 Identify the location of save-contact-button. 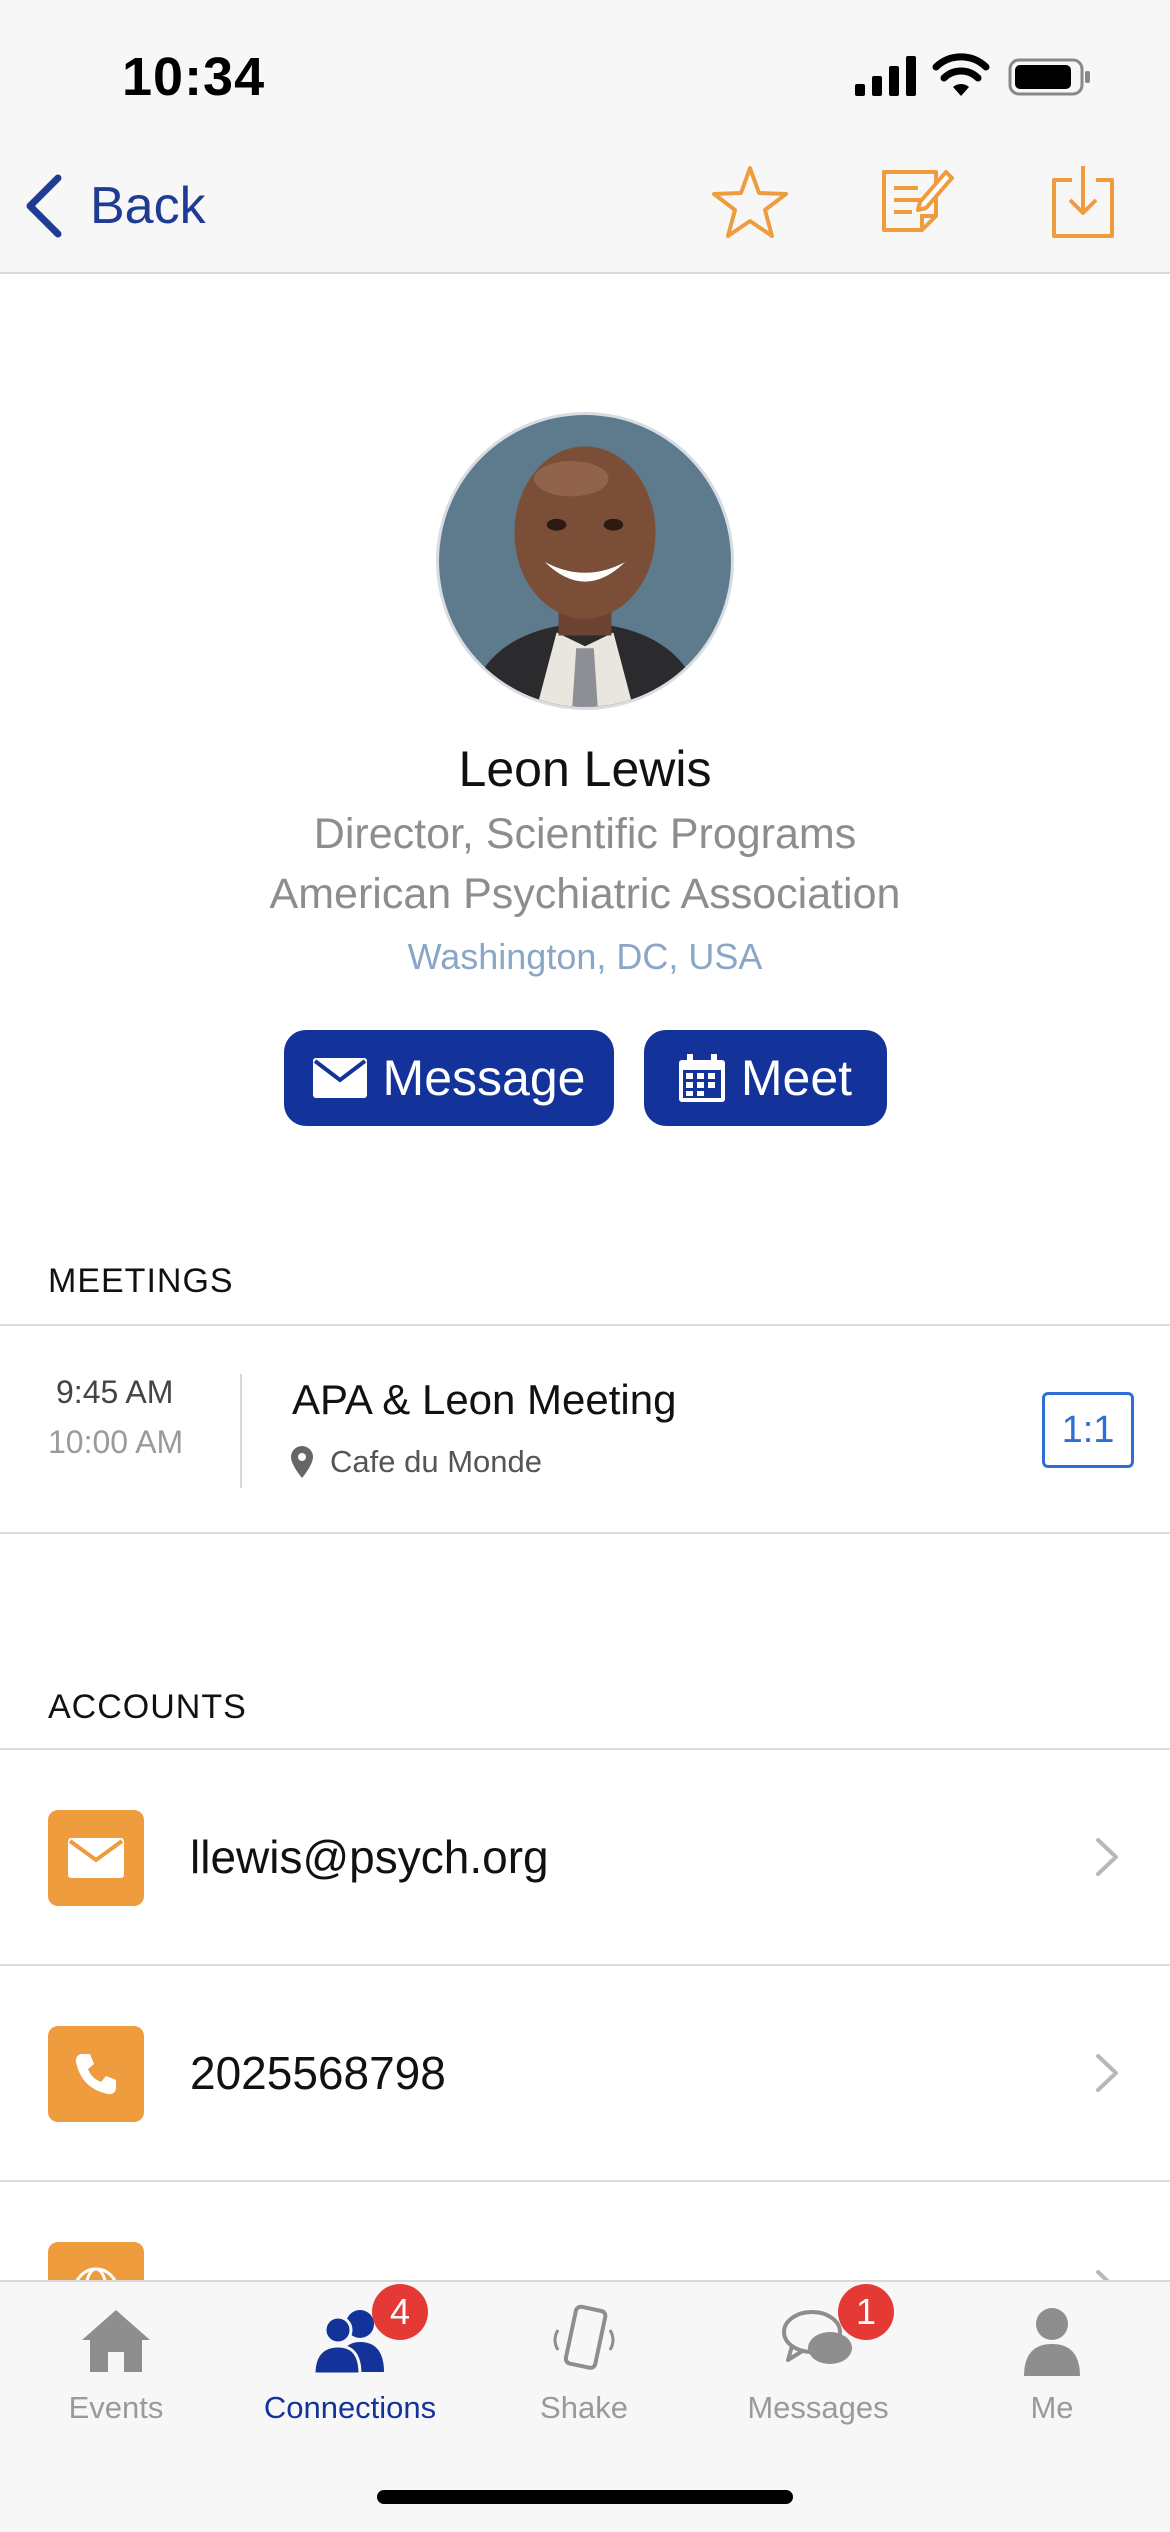
(1086, 202).